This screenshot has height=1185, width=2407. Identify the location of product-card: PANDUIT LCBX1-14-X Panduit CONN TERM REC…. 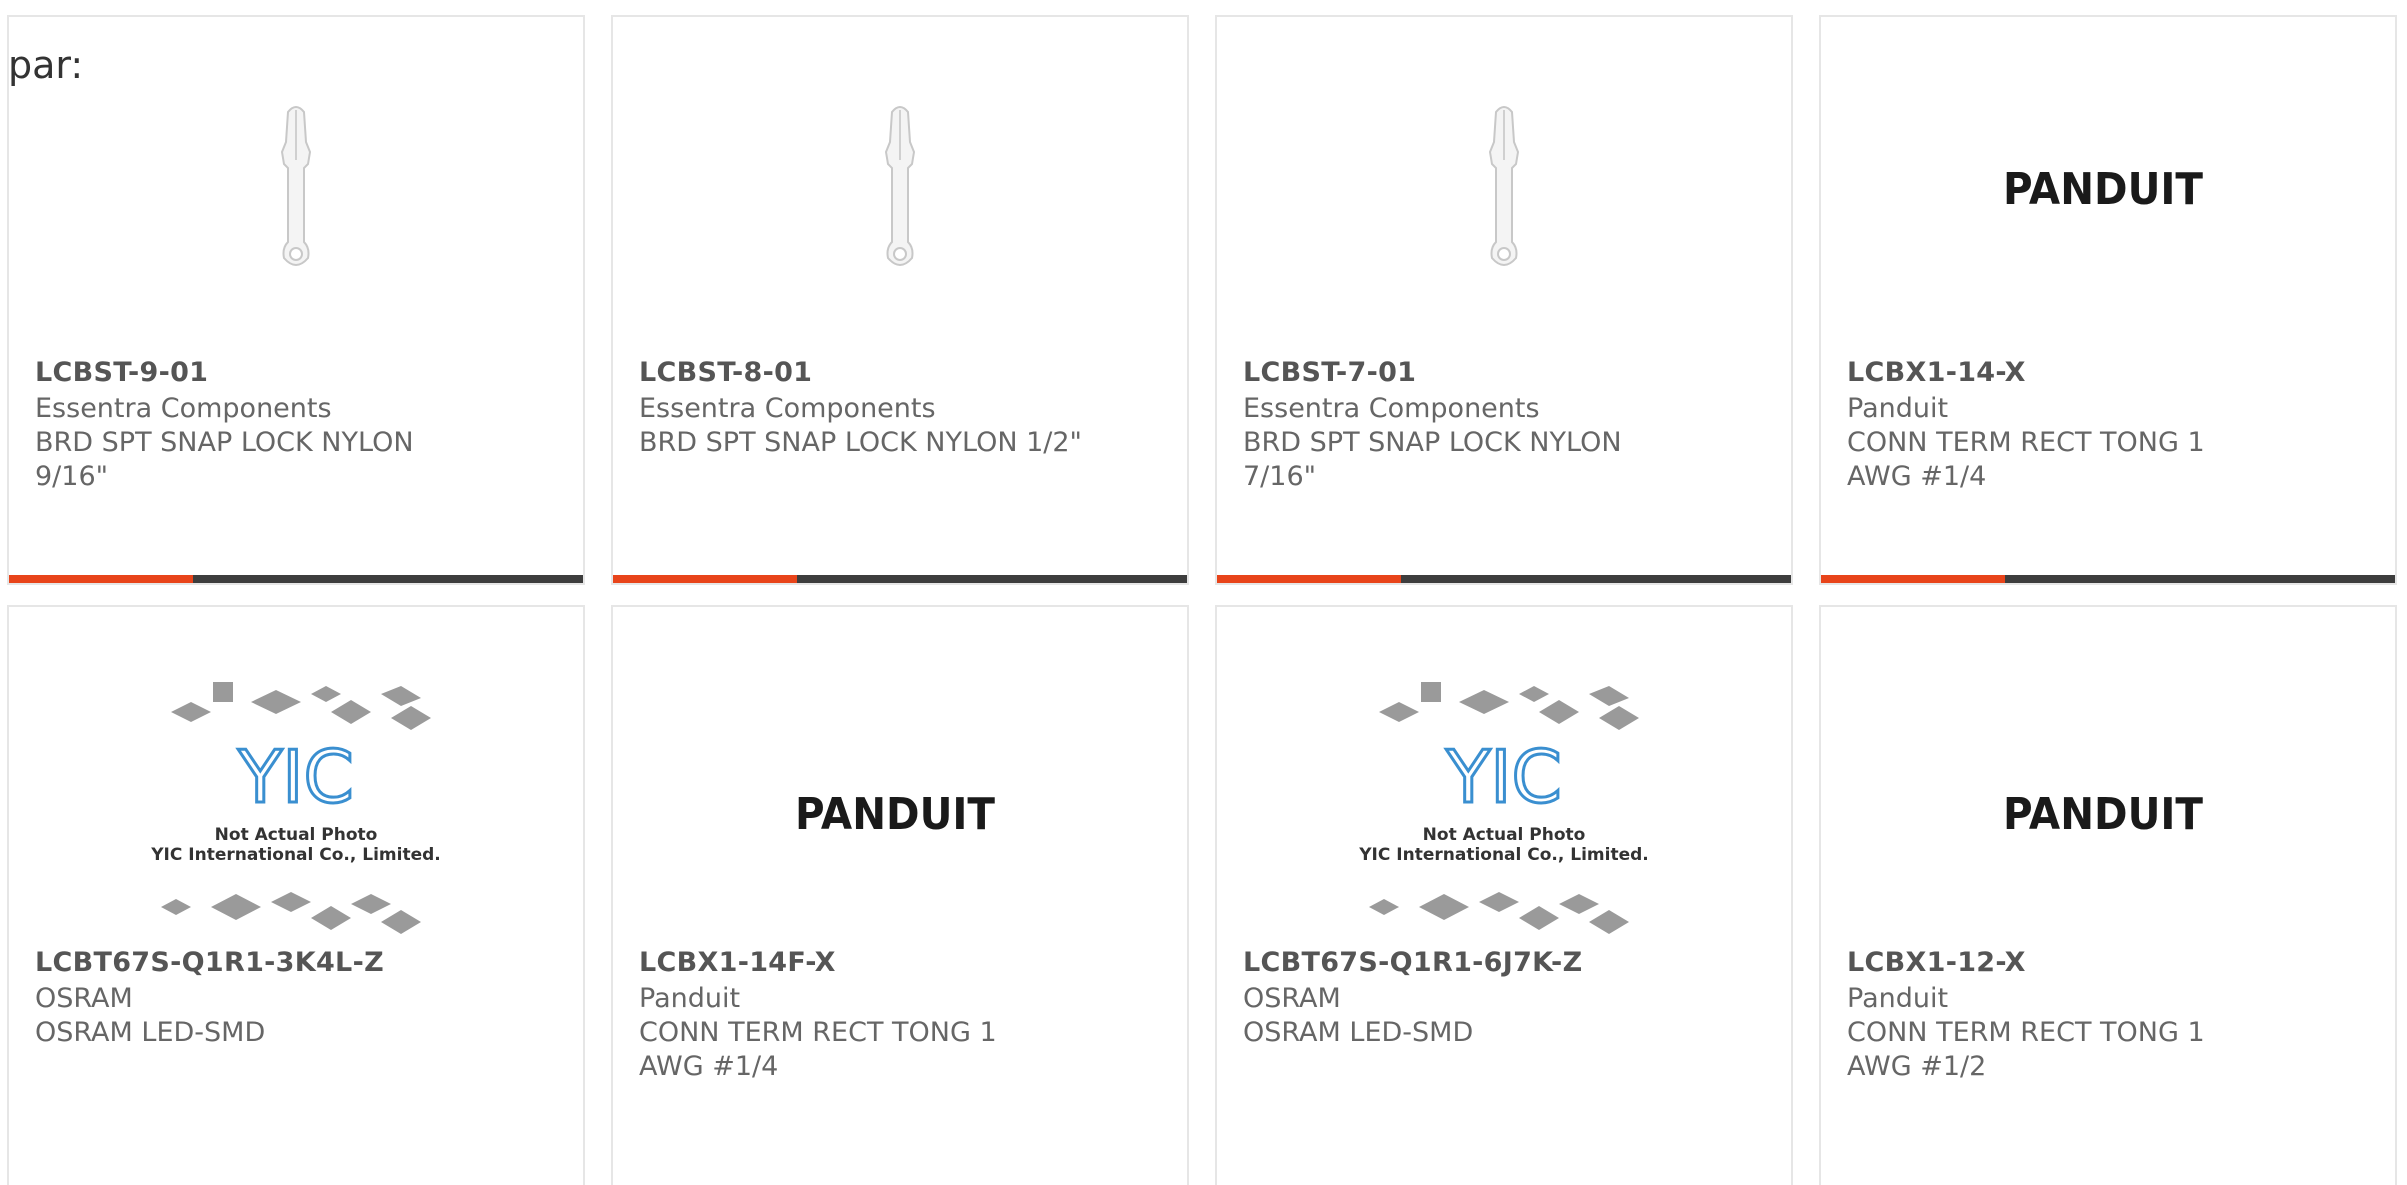
(2108, 300).